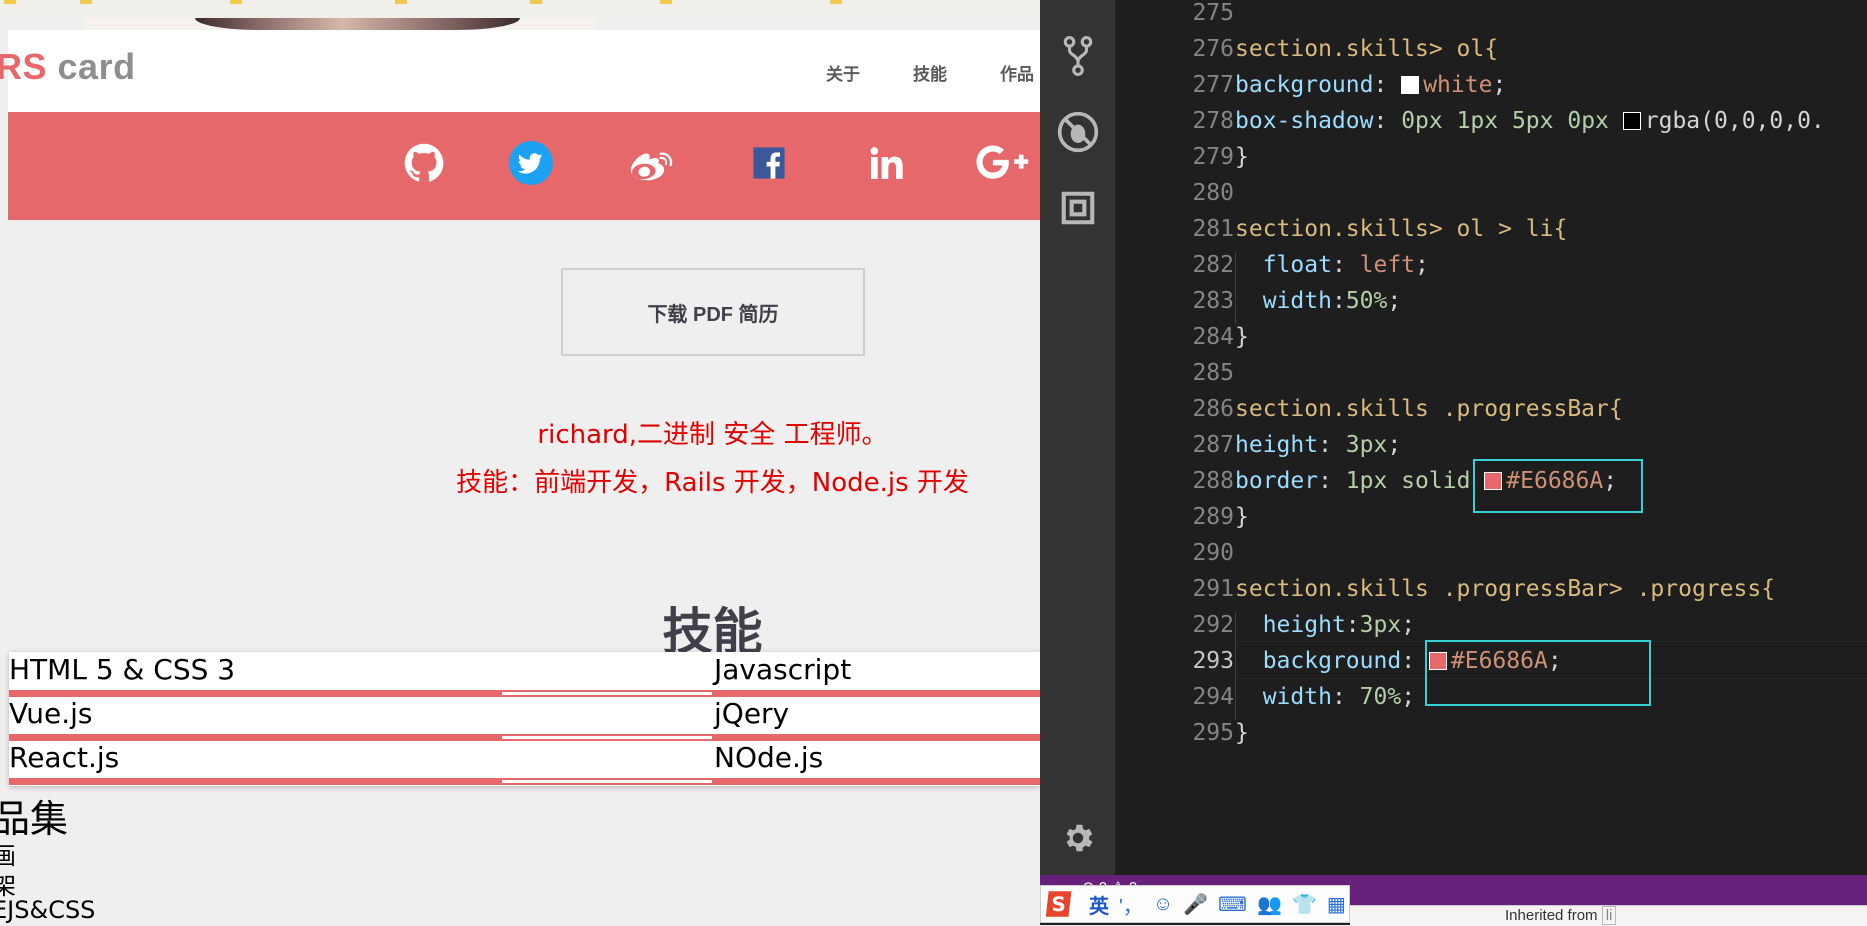 This screenshot has height=926, width=1867. What do you see at coordinates (1213, 589) in the screenshot?
I see `line-number: 291` at bounding box center [1213, 589].